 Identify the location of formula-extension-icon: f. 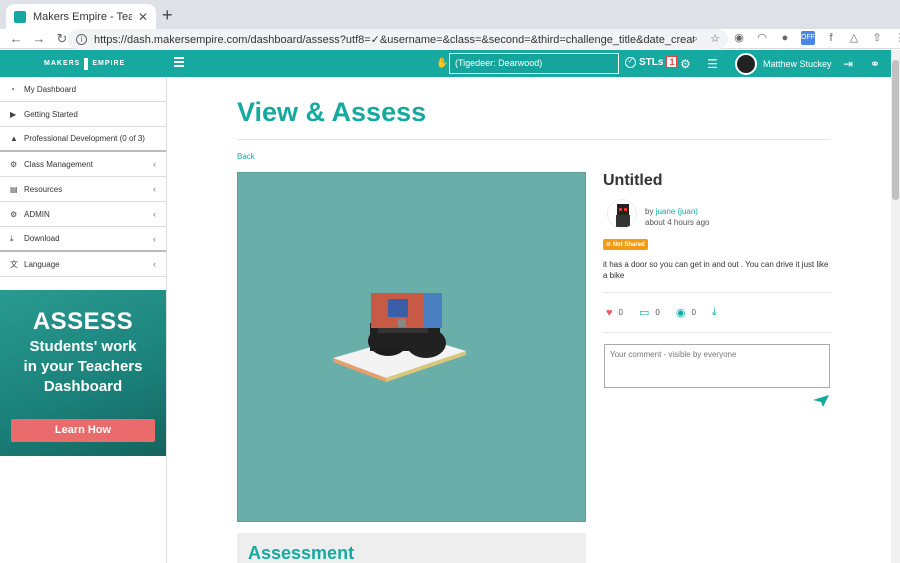
(831, 38).